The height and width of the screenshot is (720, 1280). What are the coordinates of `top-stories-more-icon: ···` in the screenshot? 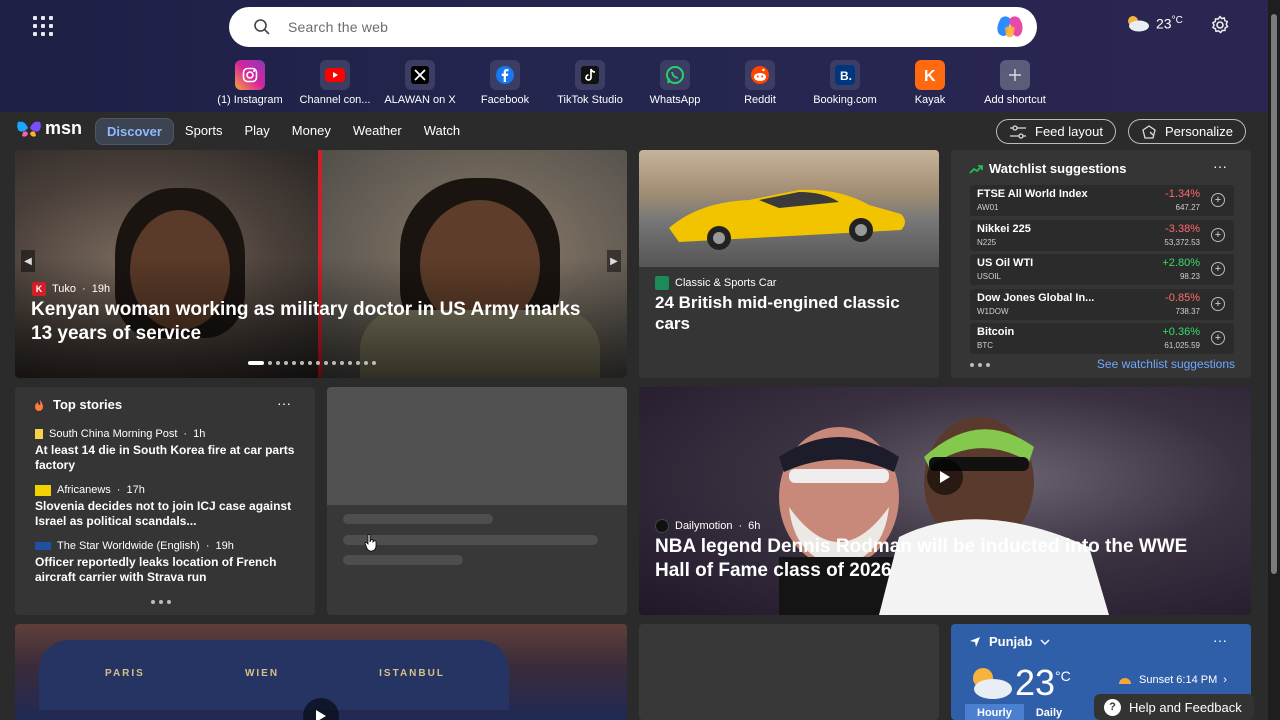 It's located at (284, 403).